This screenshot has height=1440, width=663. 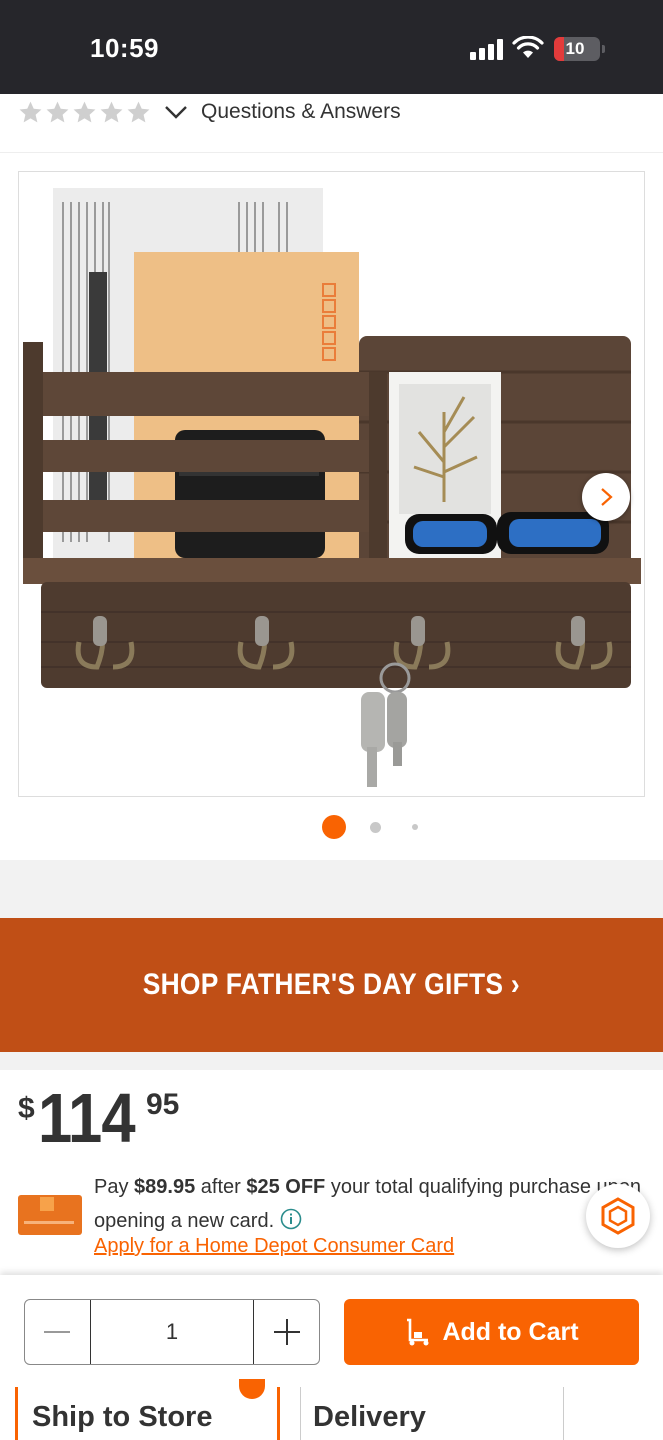 I want to click on chevron-right-icon, so click(x=607, y=497).